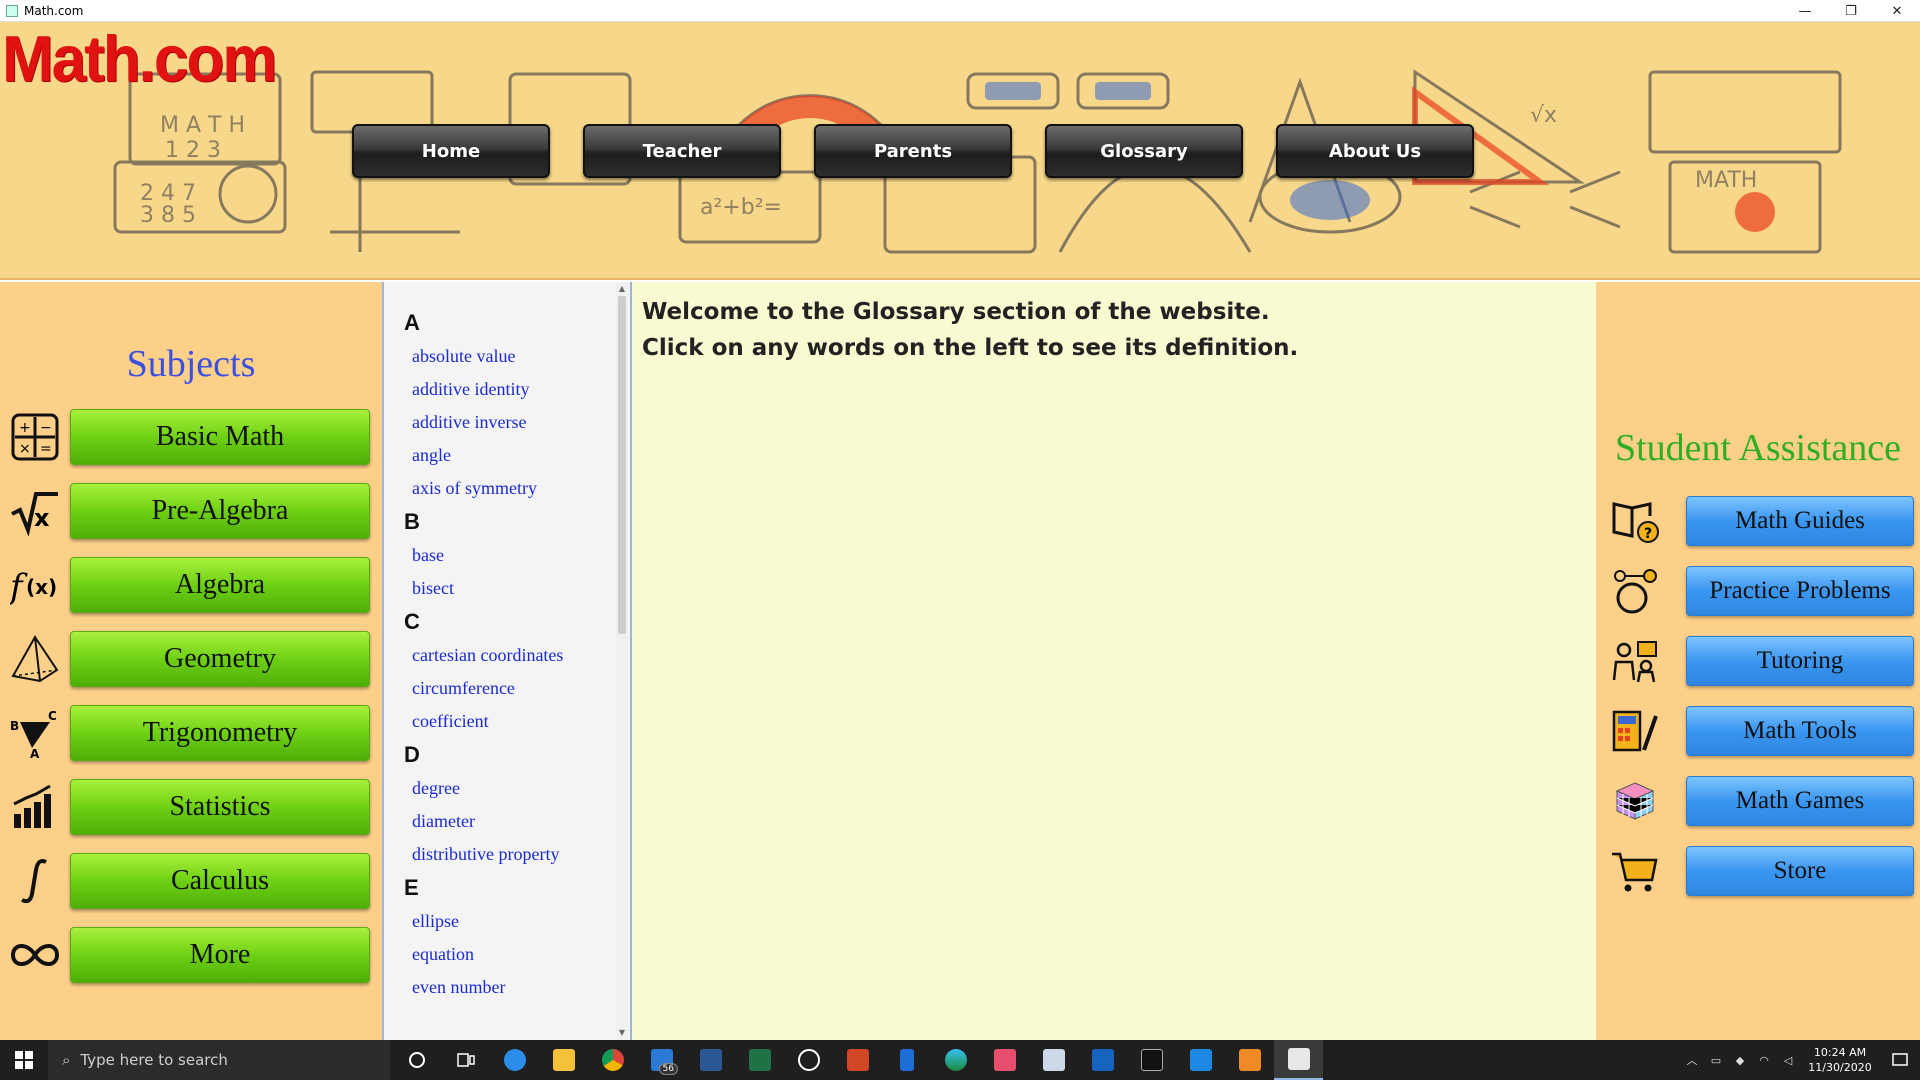  What do you see at coordinates (509, 954) in the screenshot?
I see `glossary-word: equation` at bounding box center [509, 954].